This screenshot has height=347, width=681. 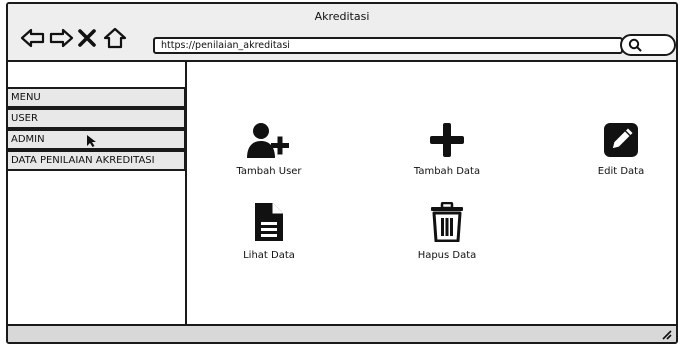 I want to click on sidebar-item-label: MENU, so click(x=26, y=97).